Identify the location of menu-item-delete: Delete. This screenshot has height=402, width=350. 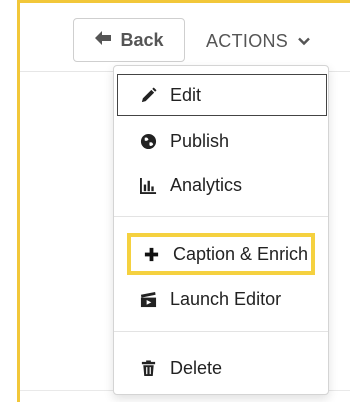
(221, 368).